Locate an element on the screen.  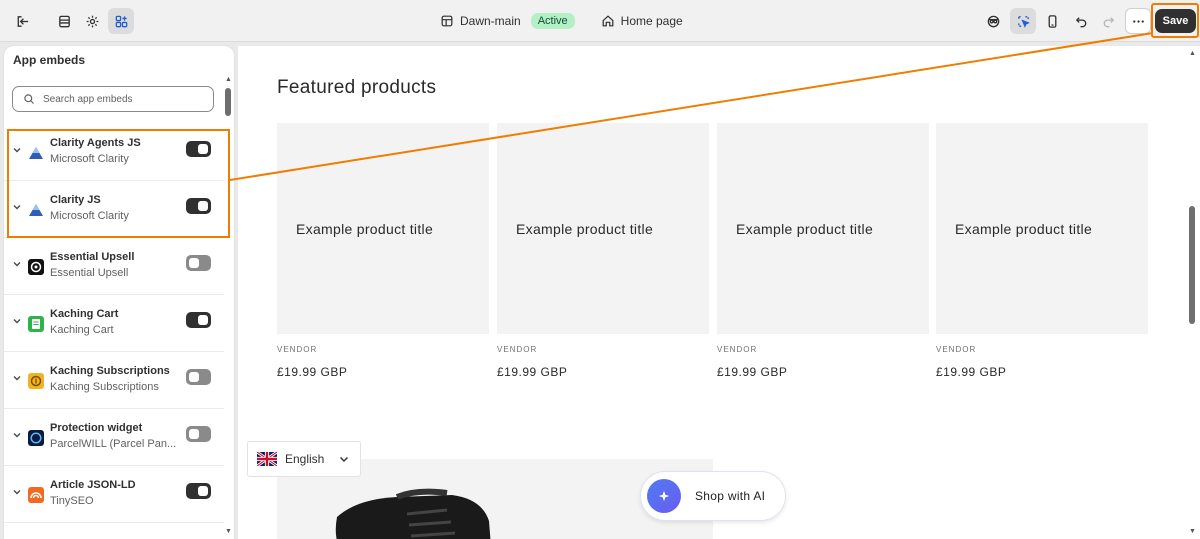
theme-info: Dawn-main Active Home page is located at coordinates (561, 21).